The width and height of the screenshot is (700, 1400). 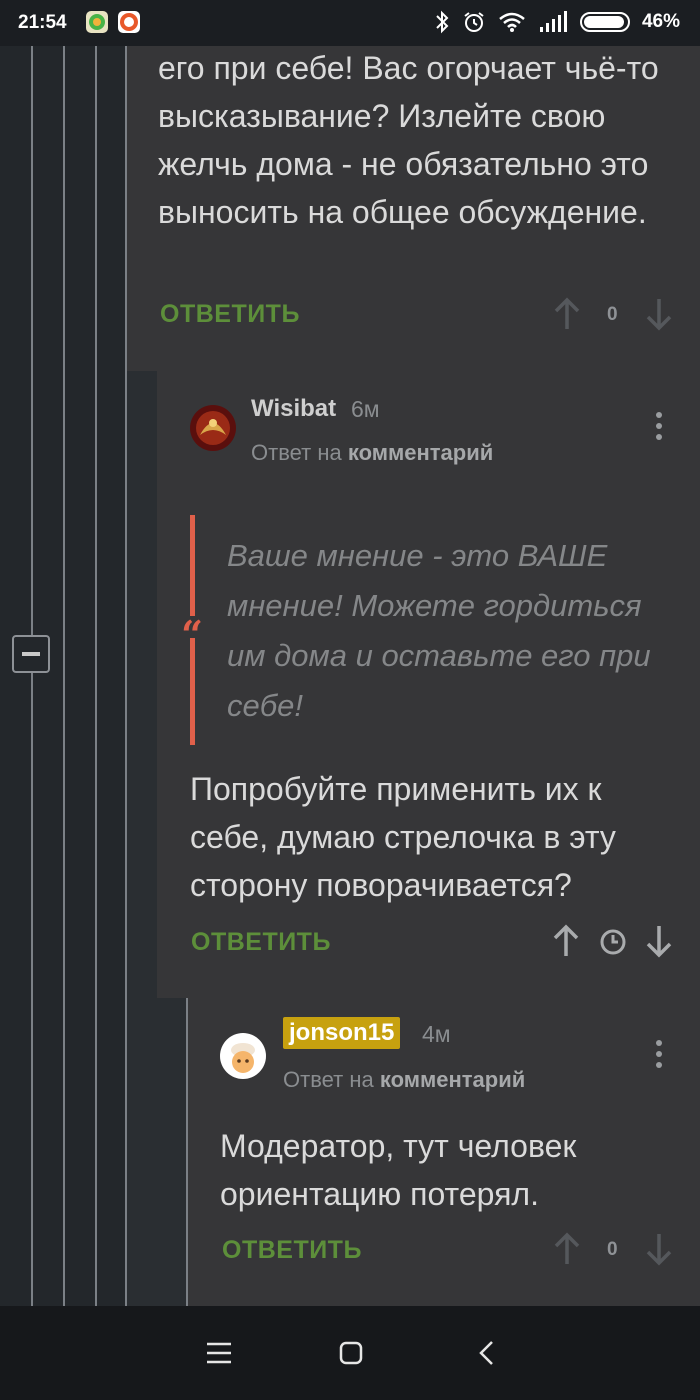 What do you see at coordinates (293, 409) in the screenshot?
I see `username: Wisibat` at bounding box center [293, 409].